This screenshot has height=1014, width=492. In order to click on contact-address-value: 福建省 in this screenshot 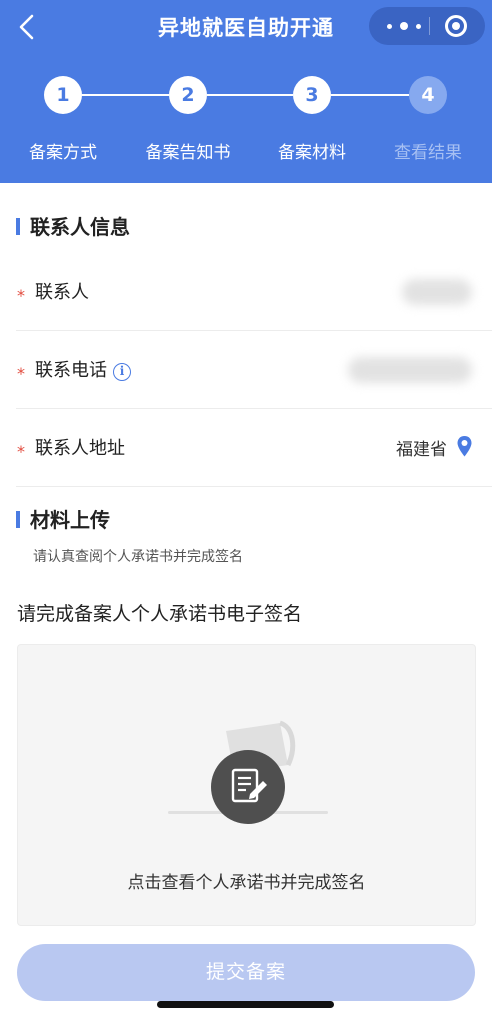, I will do `click(421, 450)`.